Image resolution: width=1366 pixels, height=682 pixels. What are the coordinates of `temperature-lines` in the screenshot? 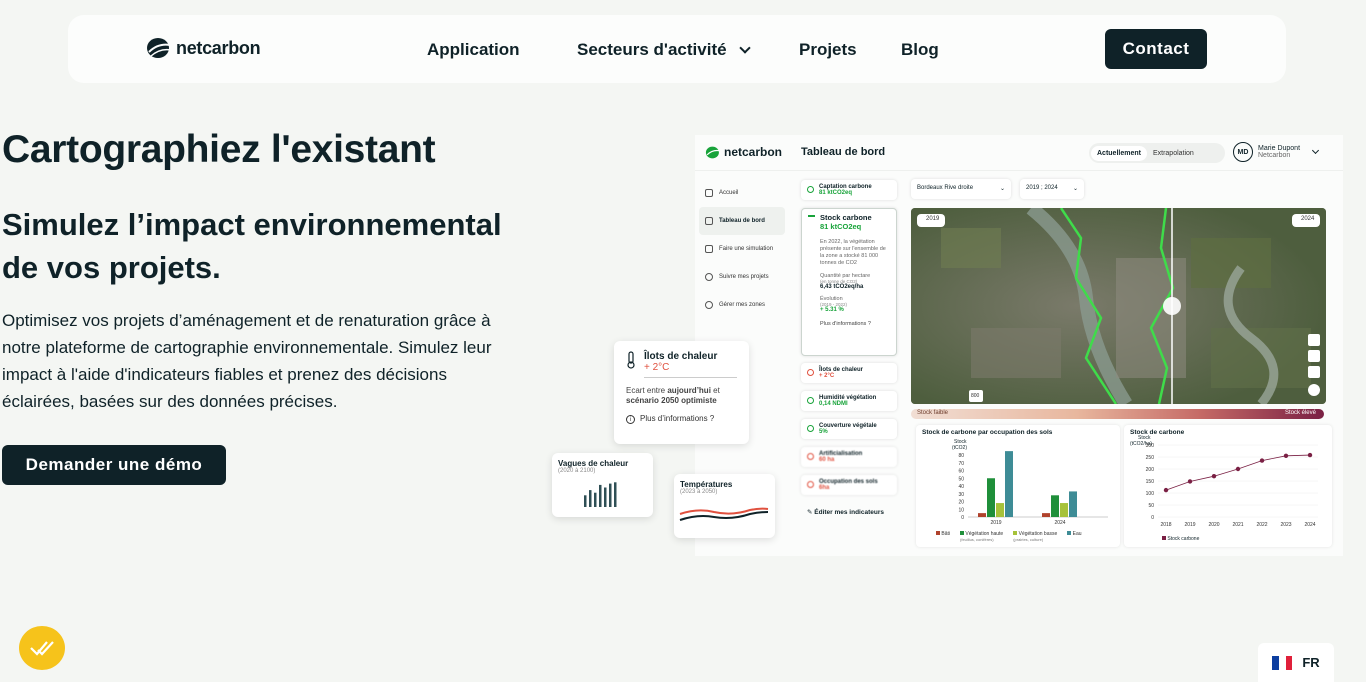 It's located at (724, 514).